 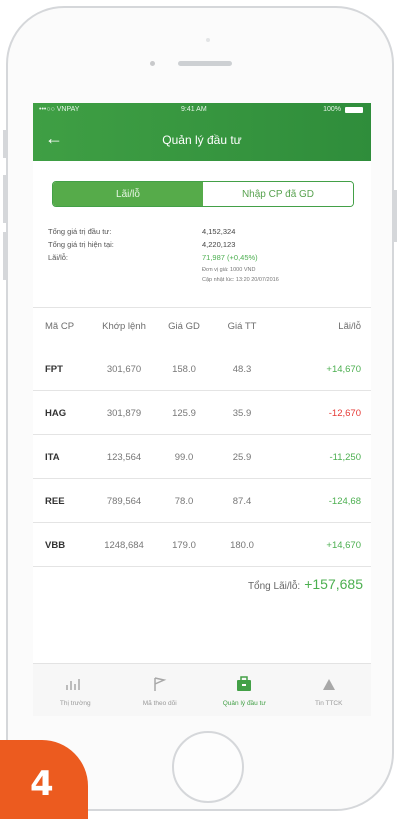 What do you see at coordinates (202, 140) in the screenshot?
I see `nav-title: Quản lý đầu tư` at bounding box center [202, 140].